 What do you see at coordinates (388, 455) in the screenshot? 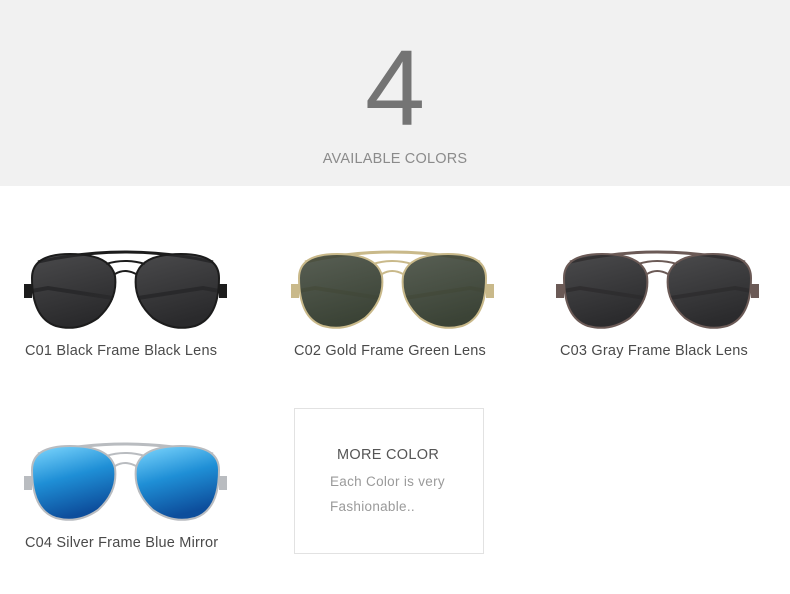
I see `more-color-title: MORE COLOR` at bounding box center [388, 455].